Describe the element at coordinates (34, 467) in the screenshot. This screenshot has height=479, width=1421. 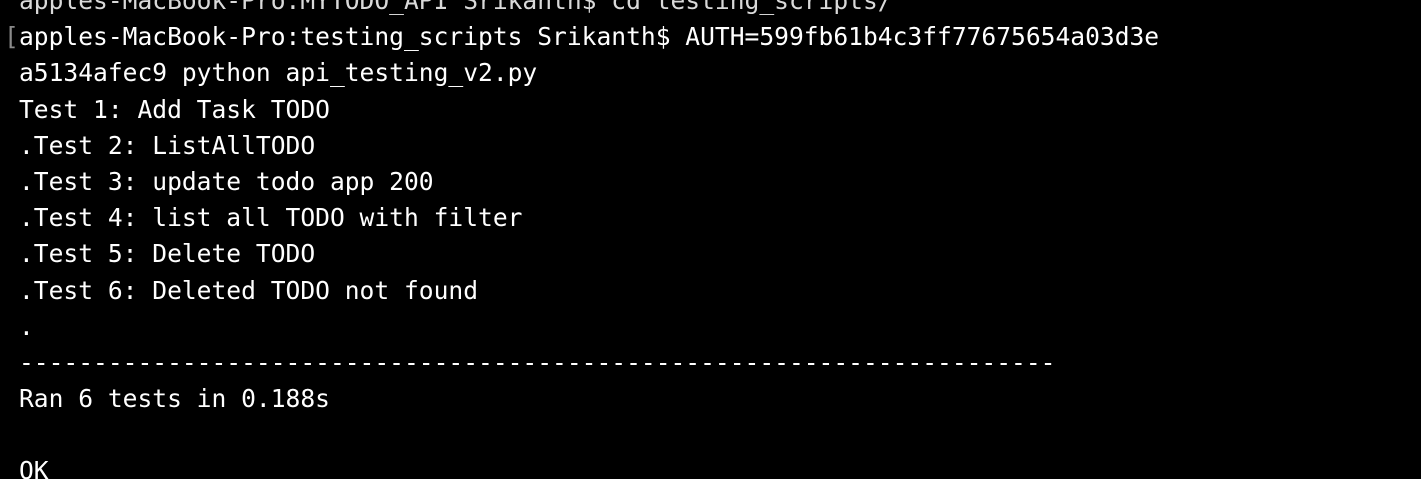
I see `test-result-ok: OK` at that location.